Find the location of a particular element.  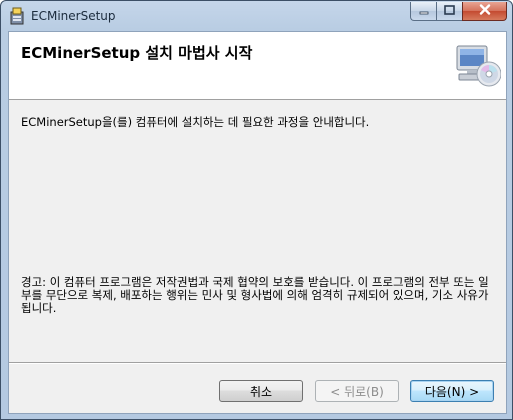

banner-title: ECMinerSetup 설치 마법사 시작 is located at coordinates (137, 53).